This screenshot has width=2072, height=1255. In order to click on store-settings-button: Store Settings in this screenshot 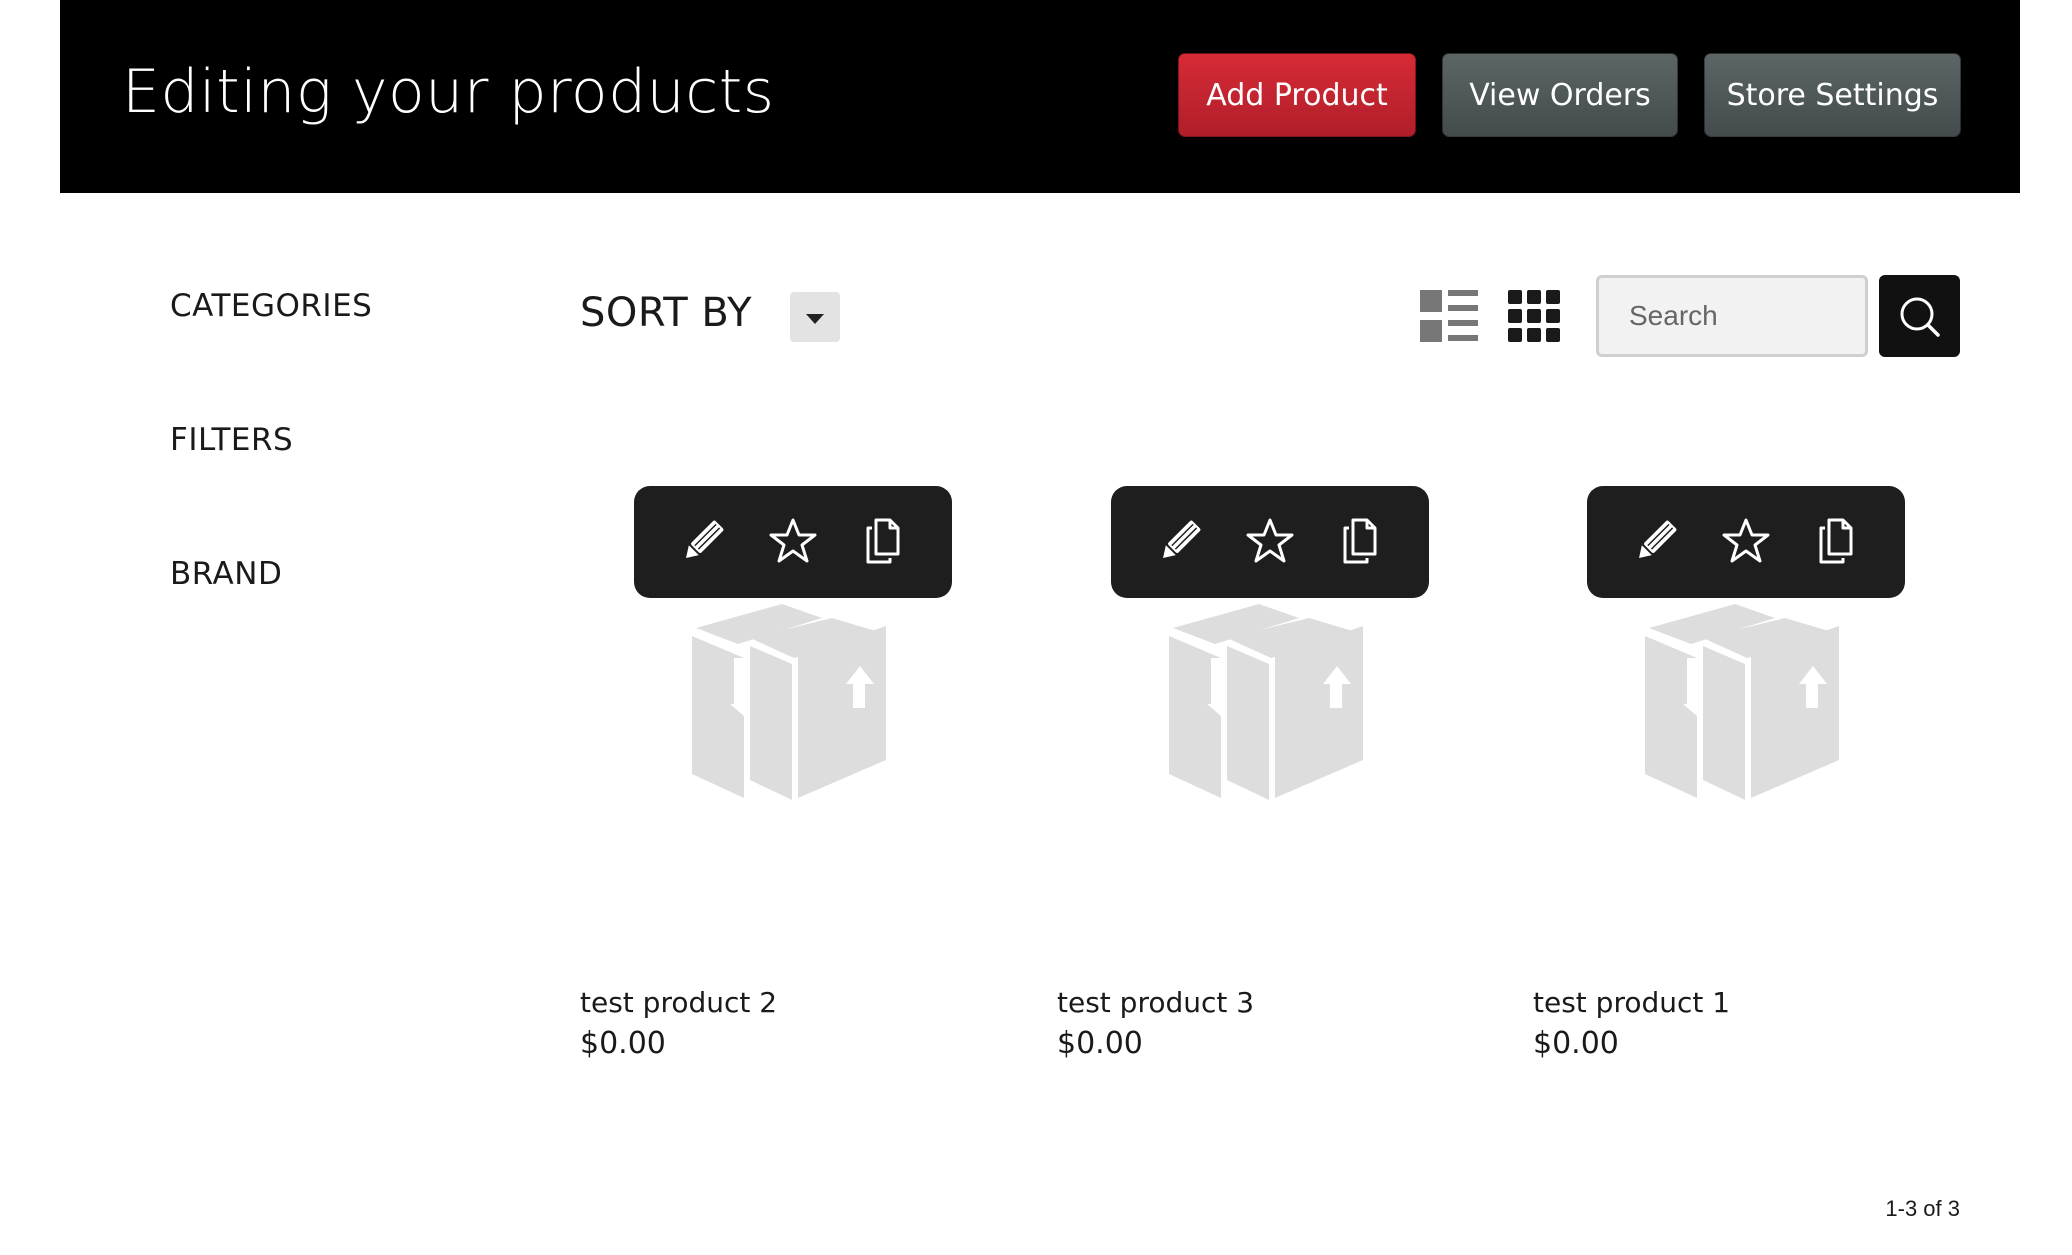, I will do `click(1832, 95)`.